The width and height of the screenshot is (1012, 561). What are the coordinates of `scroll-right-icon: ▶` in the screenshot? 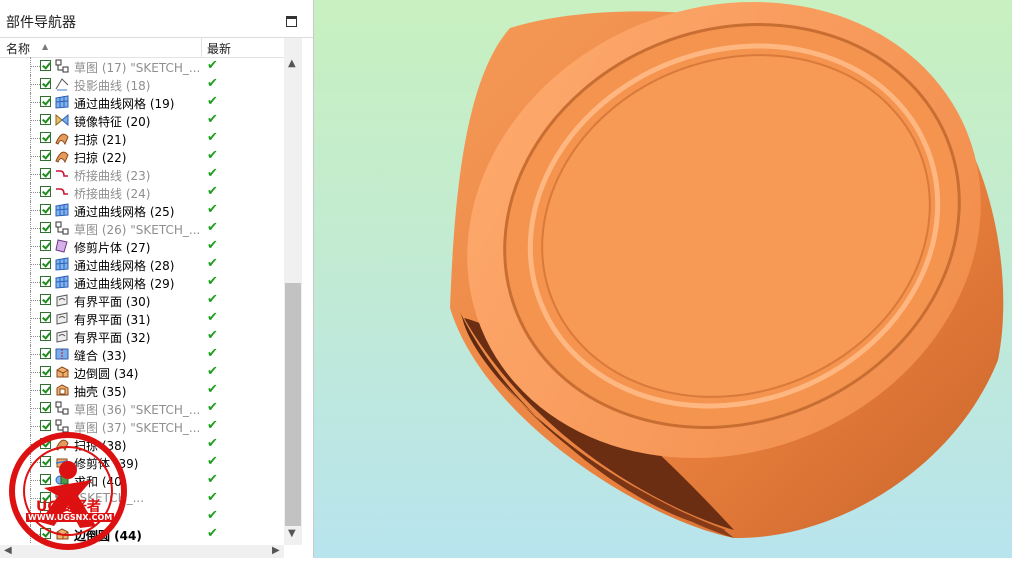 It's located at (276, 550).